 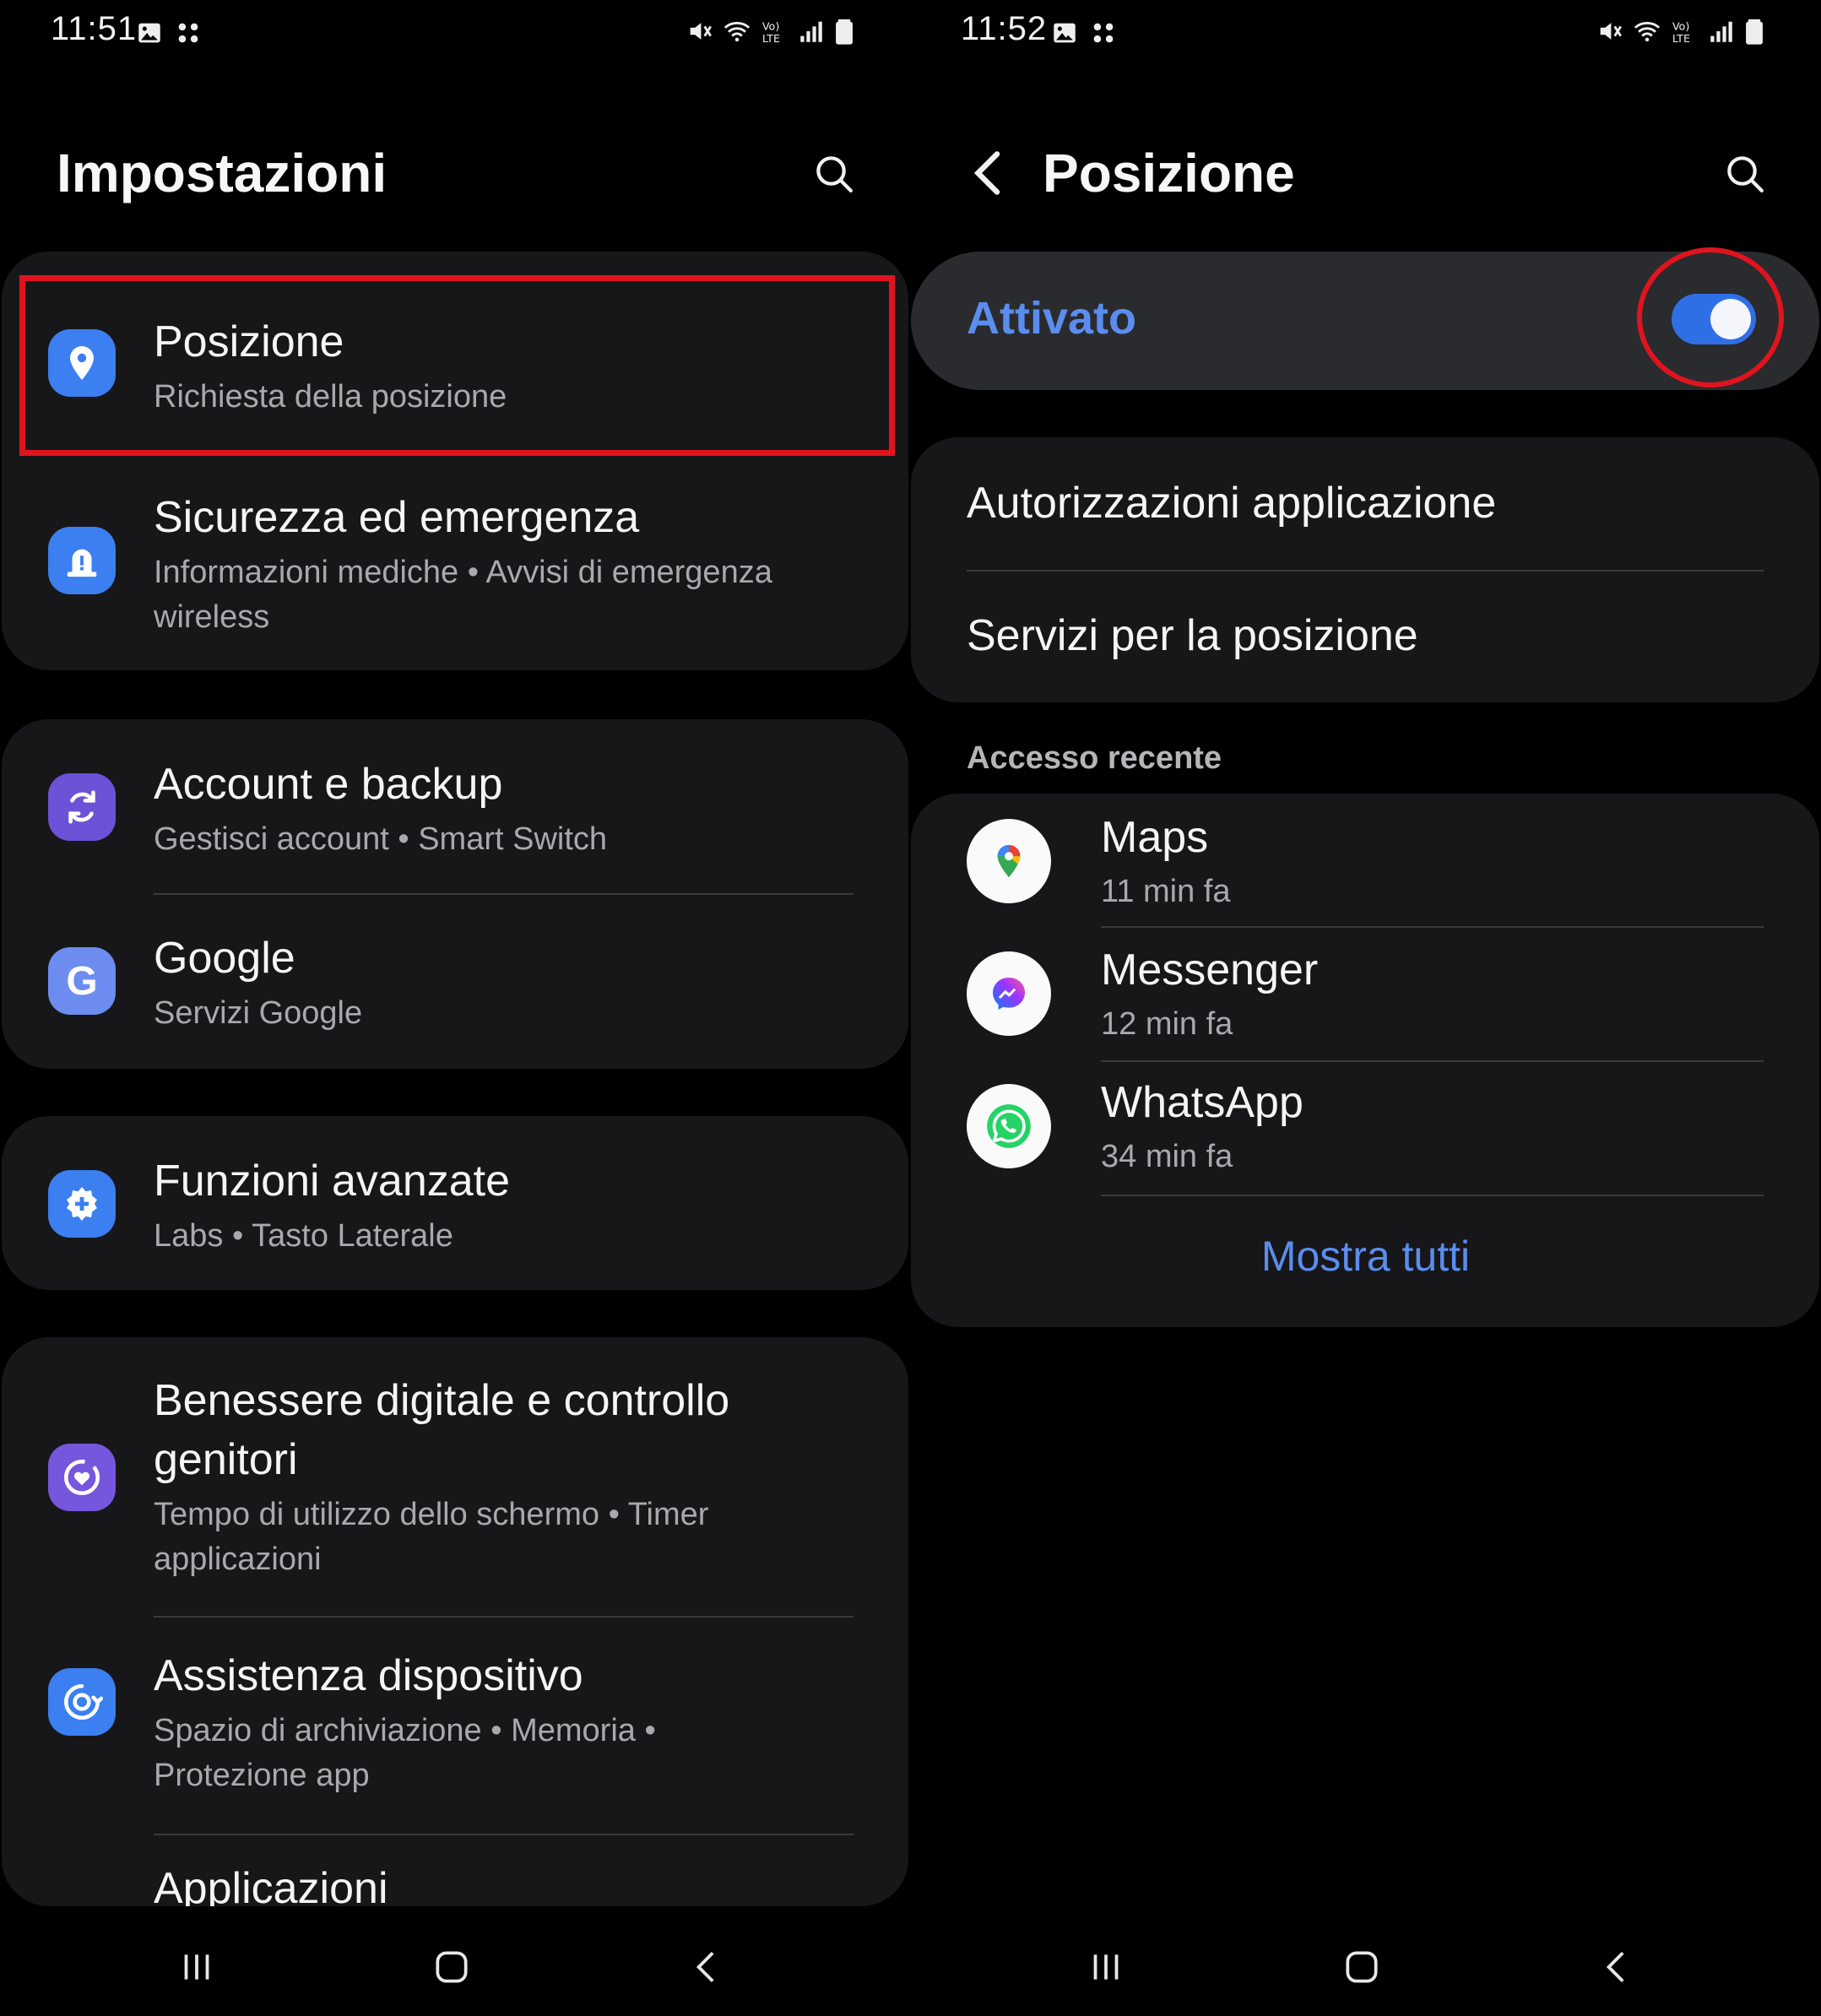 I want to click on settings-item-applicazioni: Applicazioni, so click(x=455, y=1870).